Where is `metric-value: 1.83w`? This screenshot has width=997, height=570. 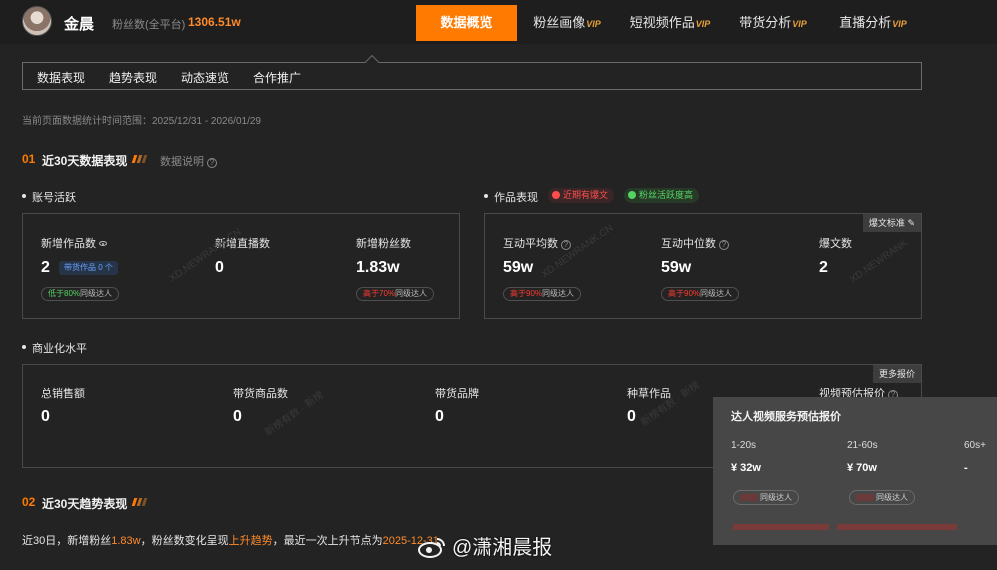 metric-value: 1.83w is located at coordinates (378, 267).